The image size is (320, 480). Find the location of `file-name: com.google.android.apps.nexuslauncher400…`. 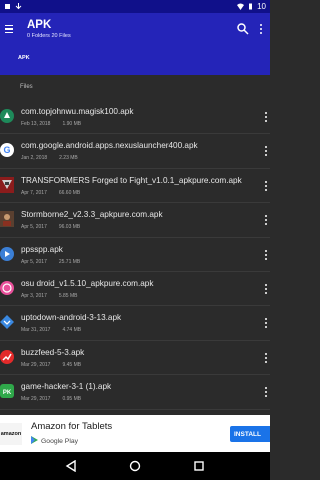

file-name: com.google.android.apps.nexuslauncher400… is located at coordinates (109, 146).